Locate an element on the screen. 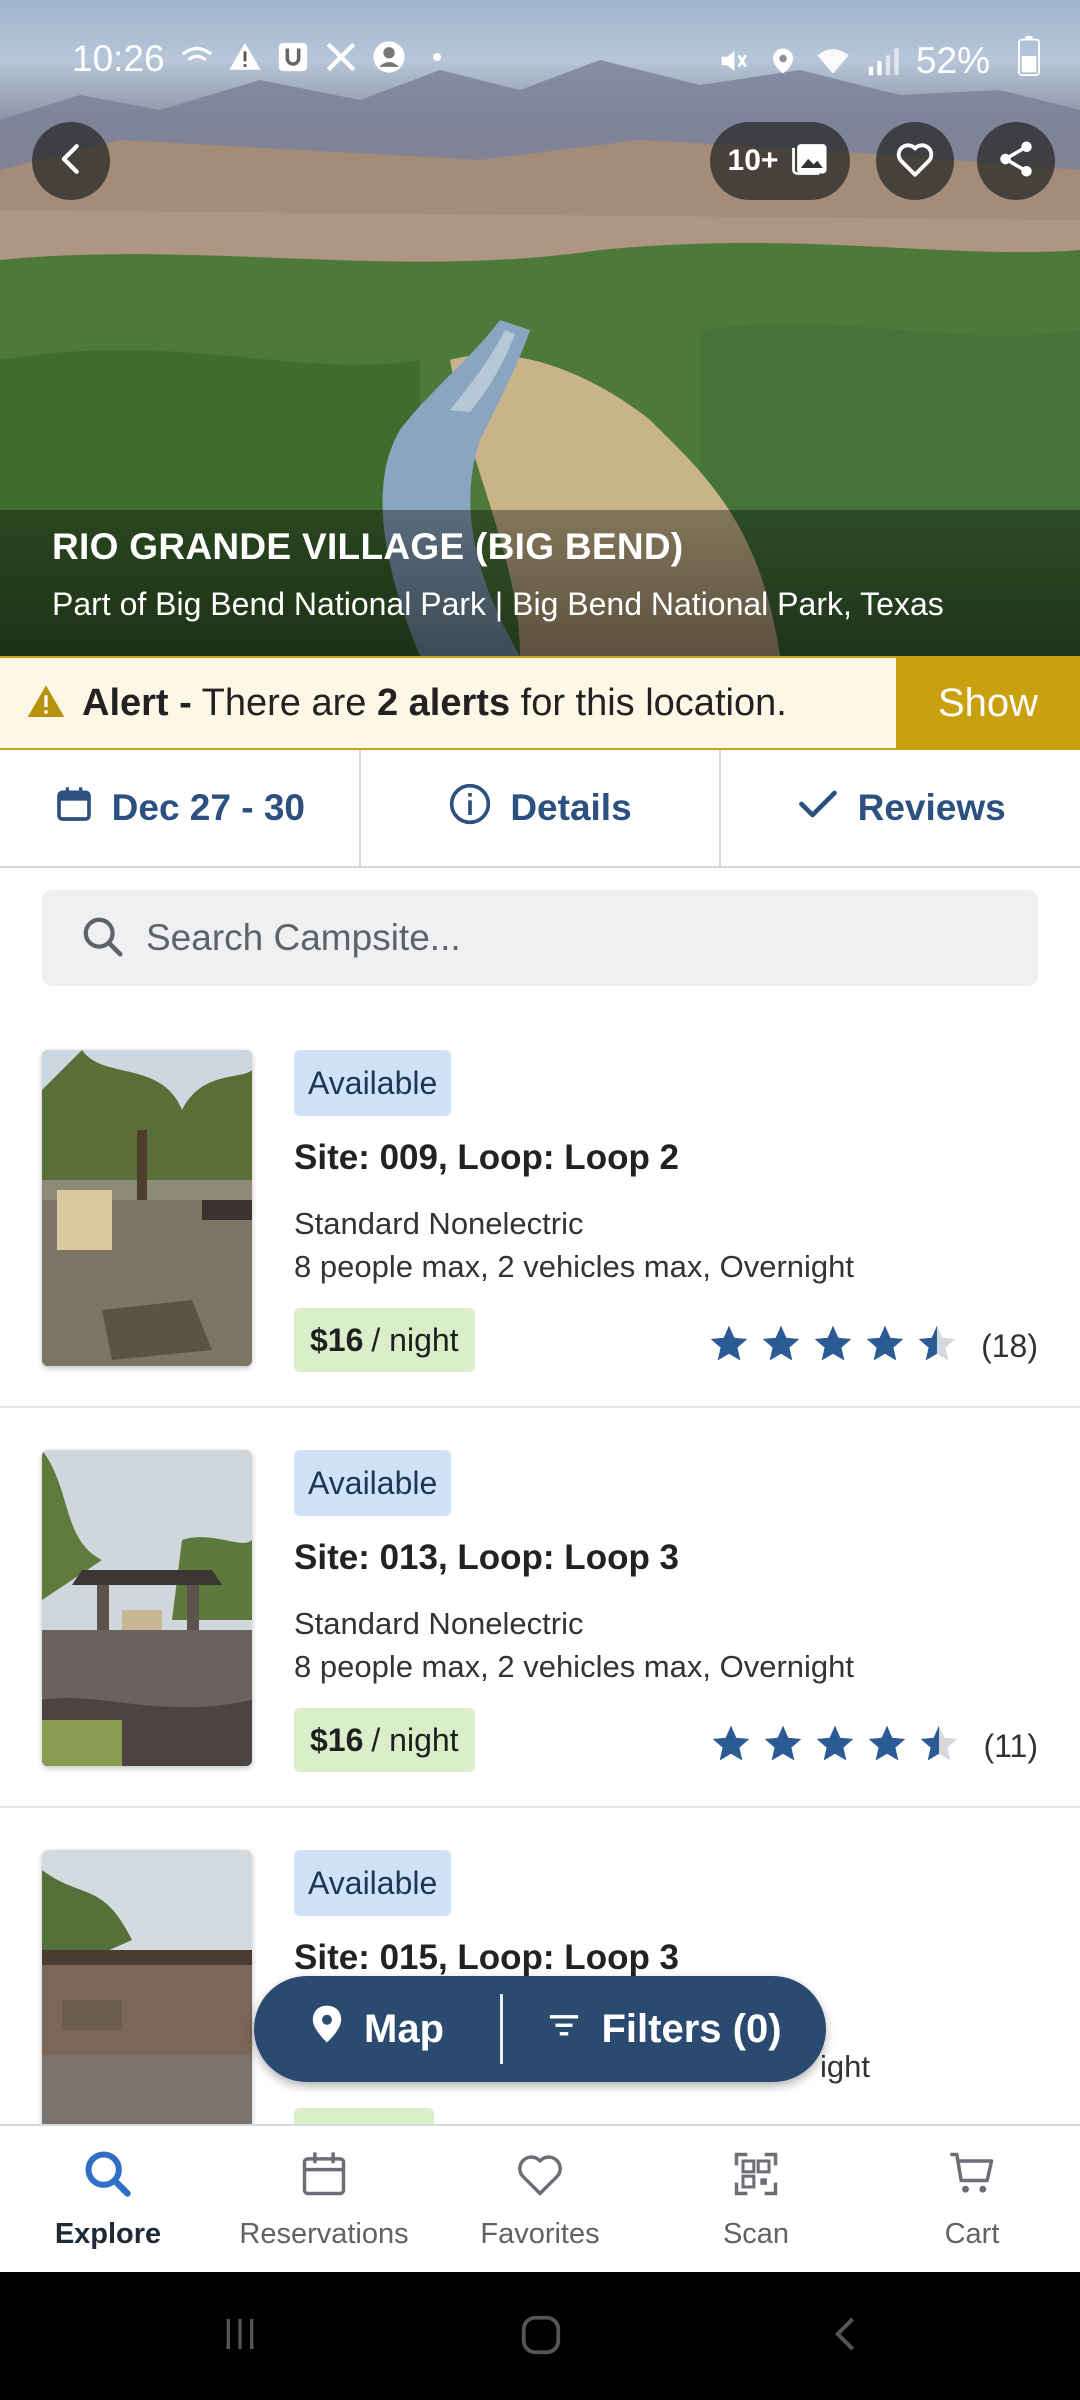 The height and width of the screenshot is (2400, 1080). share-button is located at coordinates (1016, 161).